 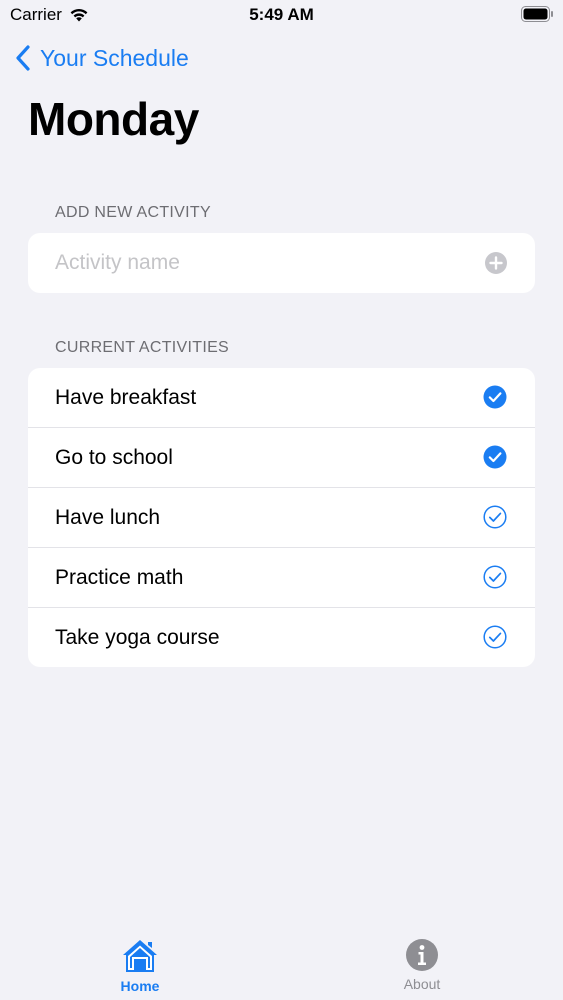 I want to click on tab-bar: Home About, so click(x=281, y=965).